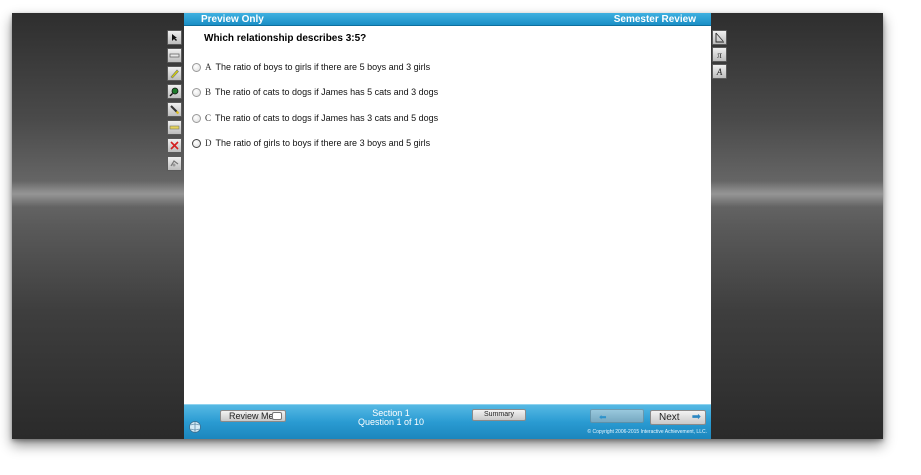 The width and height of the screenshot is (921, 475). I want to click on preview-label: Preview Only, so click(232, 19).